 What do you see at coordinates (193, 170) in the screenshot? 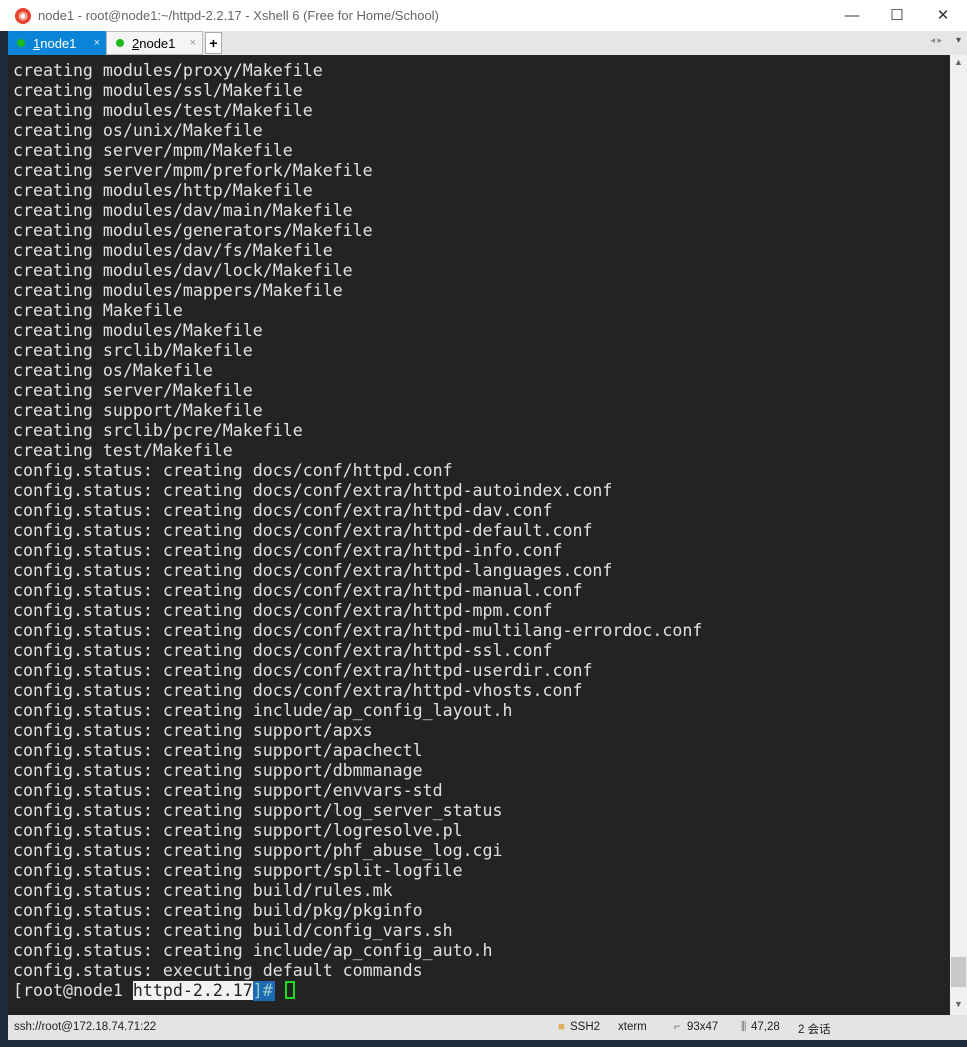
I see `terminal-line: creating server/mpm/prefork/Makefile` at bounding box center [193, 170].